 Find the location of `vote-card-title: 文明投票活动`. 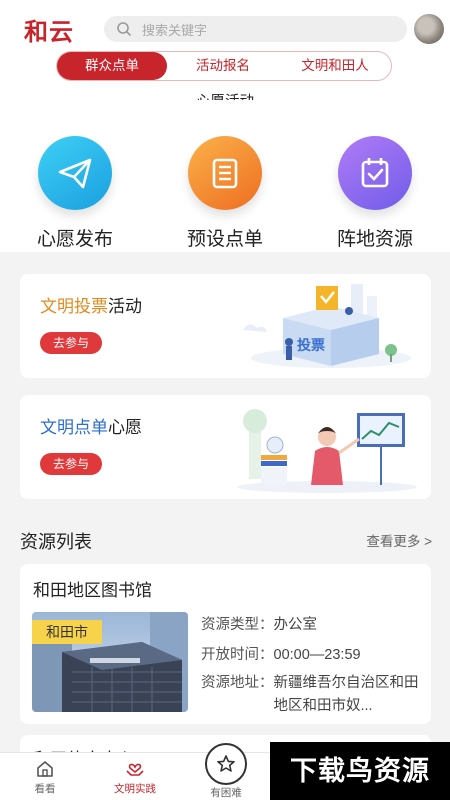

vote-card-title: 文明投票活动 is located at coordinates (91, 306).